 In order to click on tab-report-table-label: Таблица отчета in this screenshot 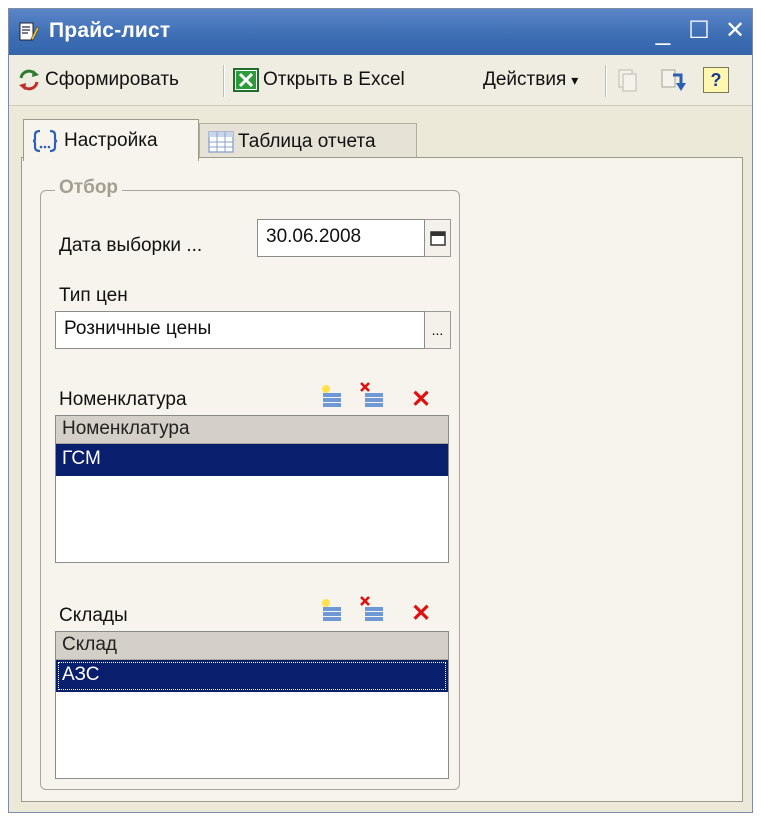, I will do `click(307, 141)`.